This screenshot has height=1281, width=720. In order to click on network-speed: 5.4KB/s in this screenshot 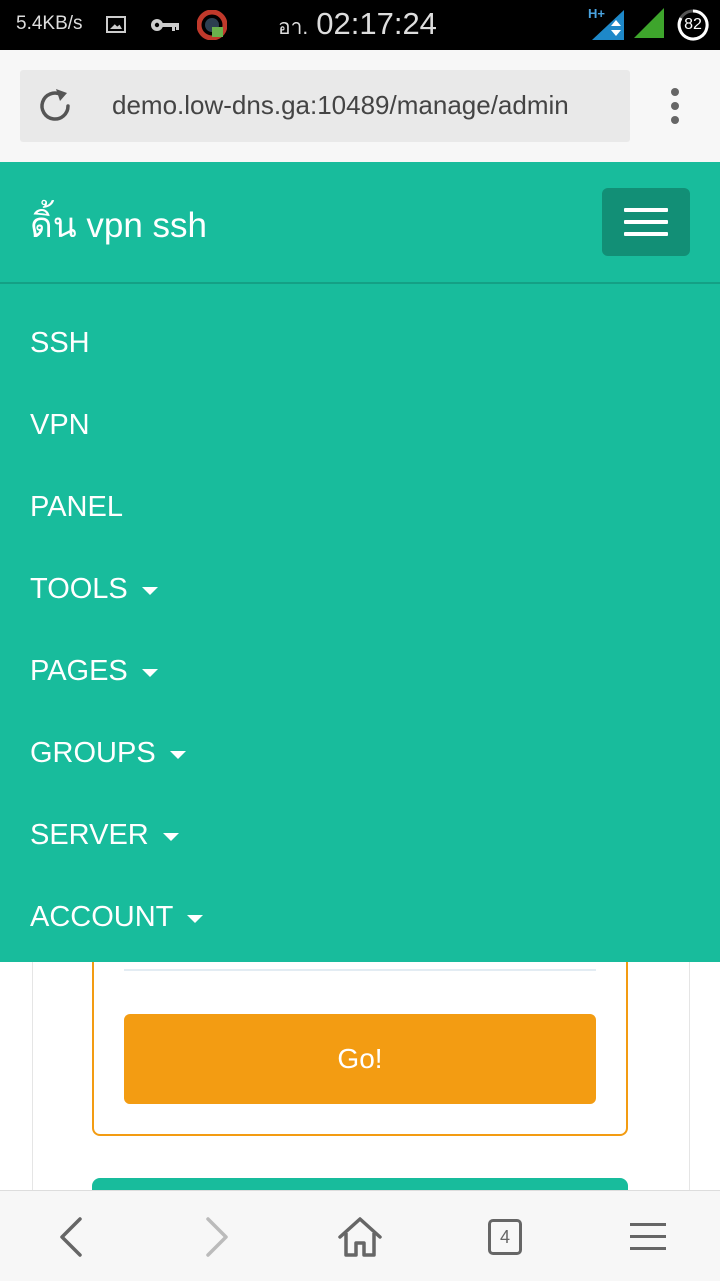, I will do `click(49, 23)`.